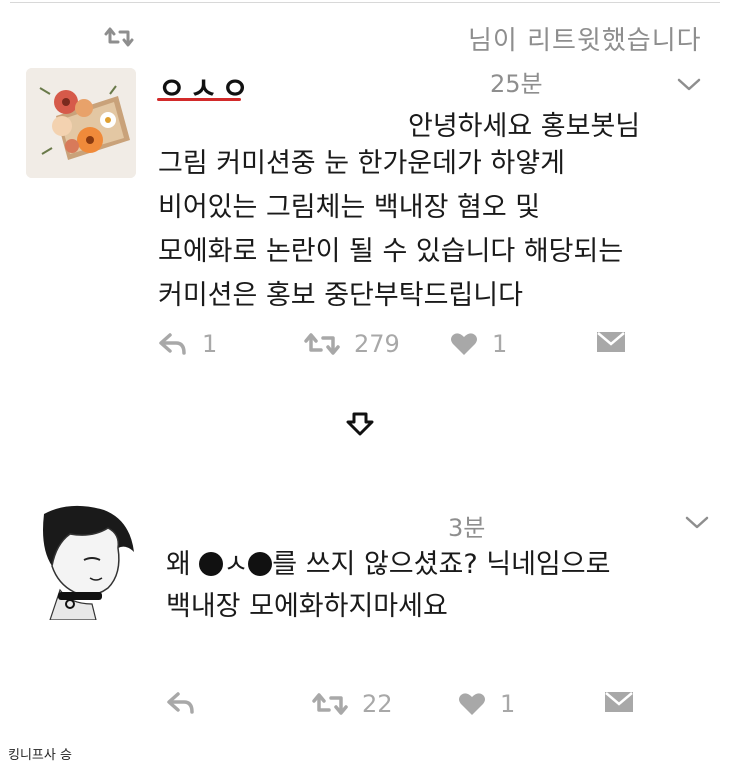 This screenshot has height=780, width=730. Describe the element at coordinates (40, 755) in the screenshot. I see `footer-caption: 킹니프사 승` at that location.